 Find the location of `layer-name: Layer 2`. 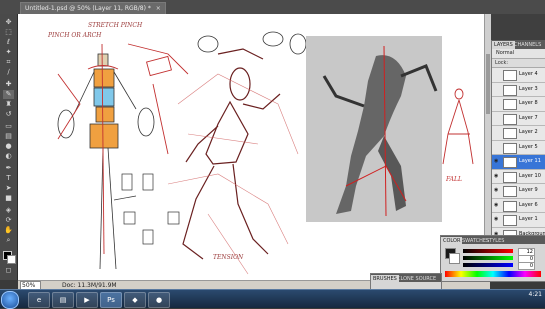

layer-name: Layer 2 is located at coordinates (528, 132).